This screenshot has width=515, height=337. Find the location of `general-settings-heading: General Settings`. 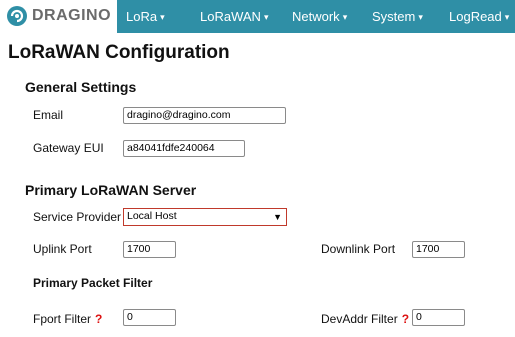

general-settings-heading: General Settings is located at coordinates (81, 87).